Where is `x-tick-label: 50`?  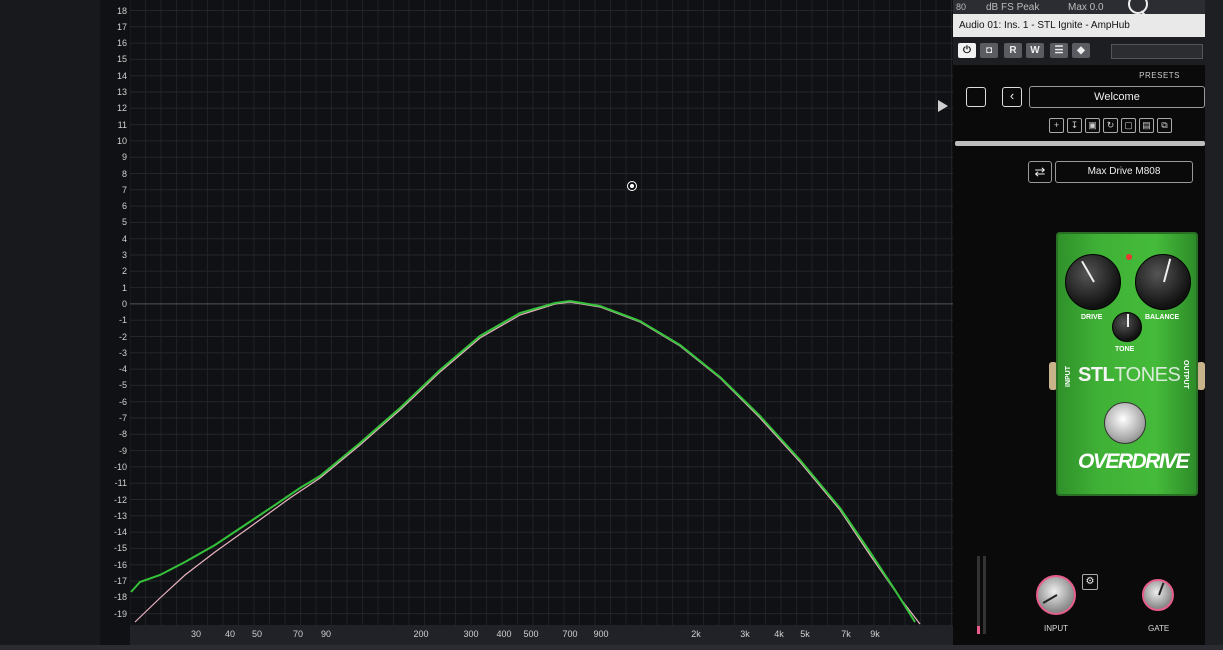 x-tick-label: 50 is located at coordinates (257, 634).